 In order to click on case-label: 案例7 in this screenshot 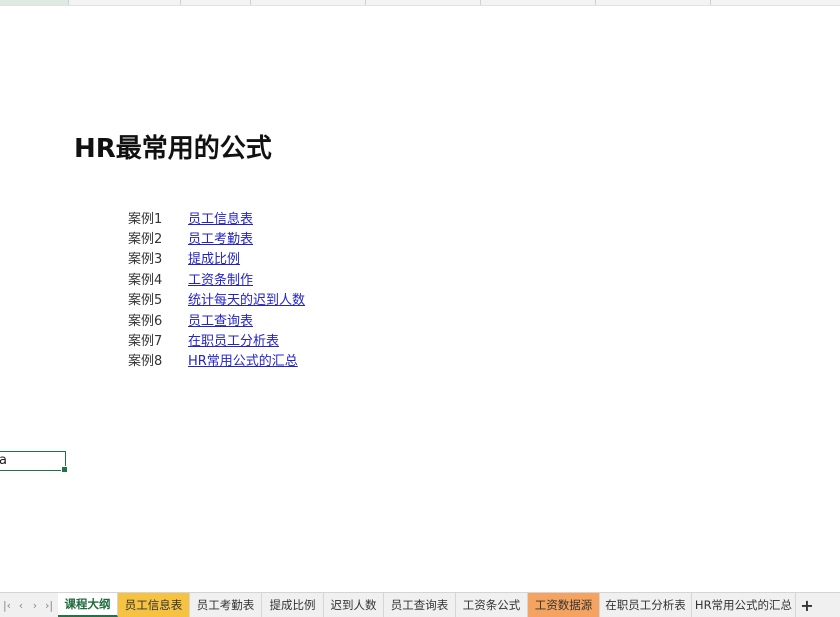, I will do `click(145, 342)`.